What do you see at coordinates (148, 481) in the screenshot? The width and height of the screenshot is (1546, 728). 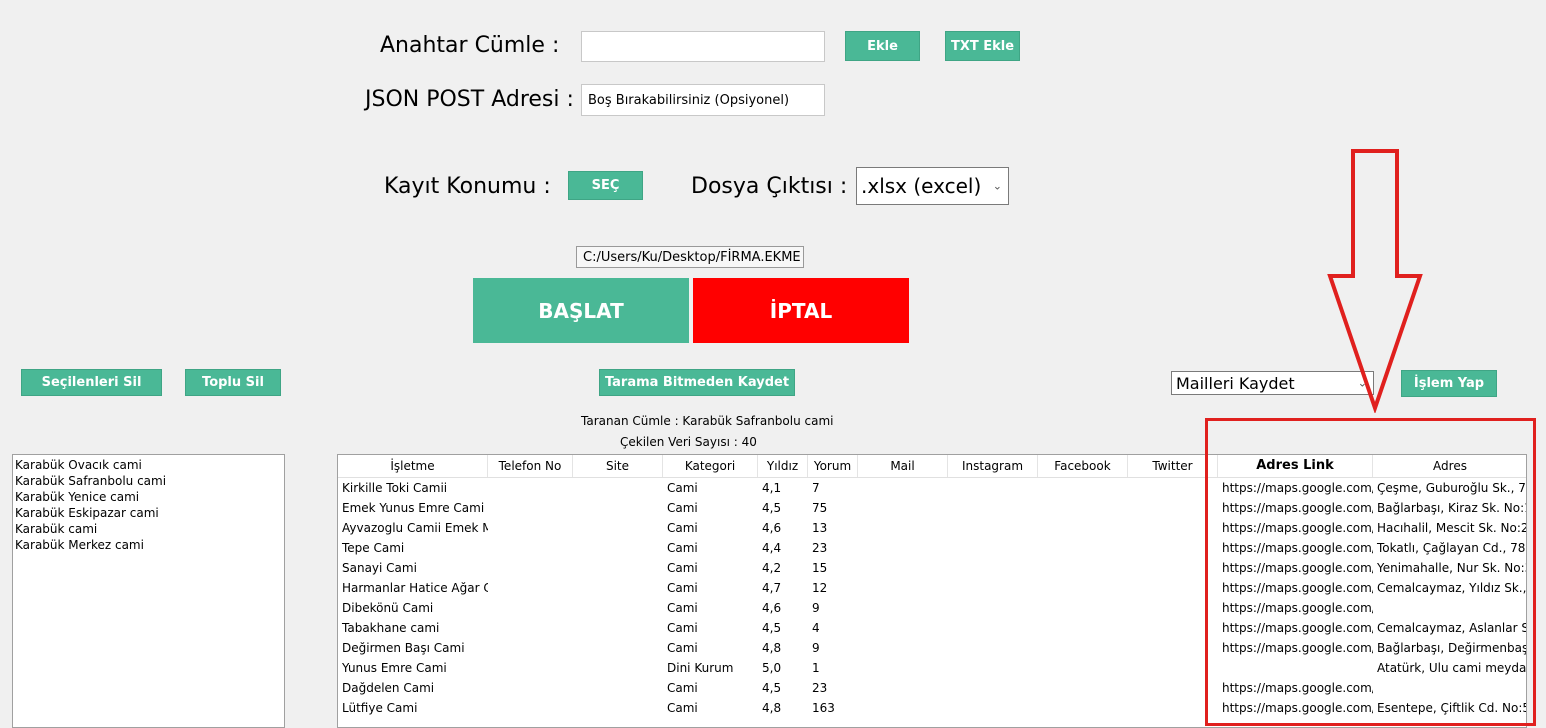 I see `list-item: Karabük Safranbolu cami` at bounding box center [148, 481].